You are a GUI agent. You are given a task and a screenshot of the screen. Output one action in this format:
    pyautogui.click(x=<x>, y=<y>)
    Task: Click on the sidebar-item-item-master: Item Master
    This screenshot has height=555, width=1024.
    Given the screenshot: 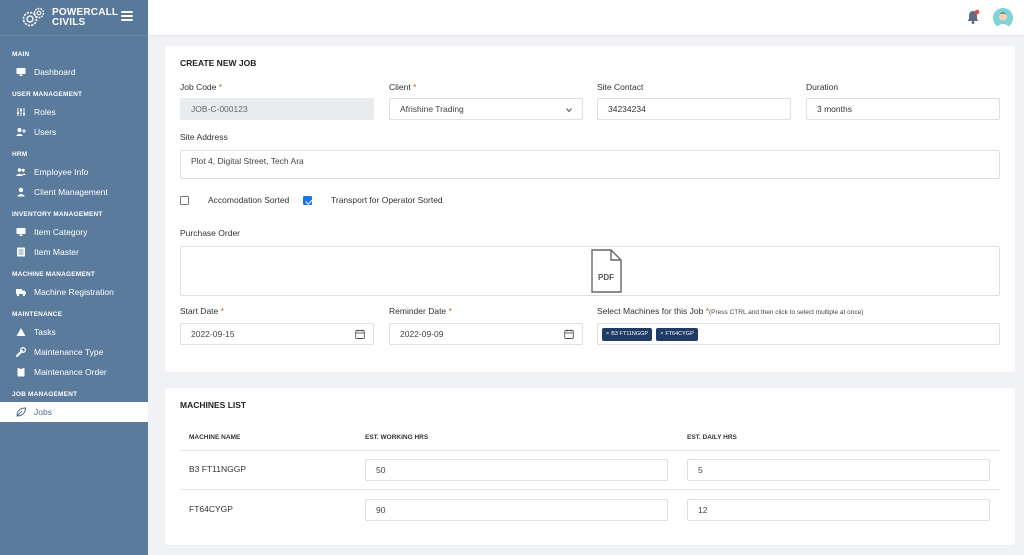 What is the action you would take?
    pyautogui.click(x=74, y=252)
    